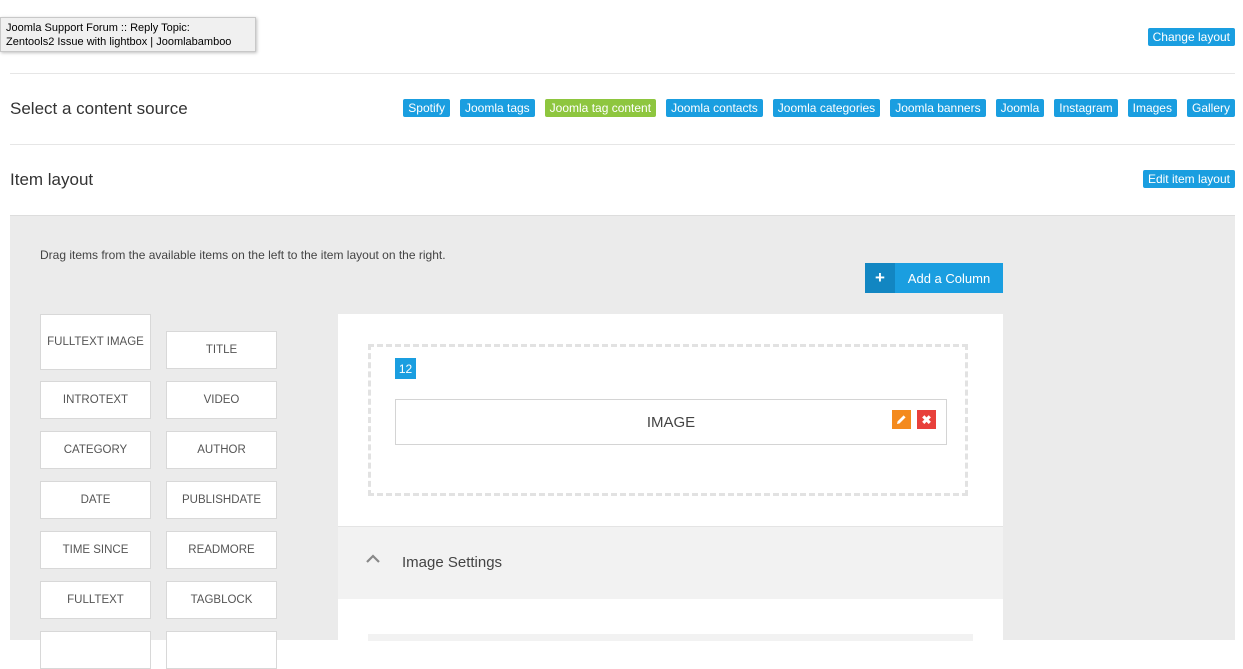 The height and width of the screenshot is (669, 1243). What do you see at coordinates (1152, 108) in the screenshot?
I see `source-button-images: Images` at bounding box center [1152, 108].